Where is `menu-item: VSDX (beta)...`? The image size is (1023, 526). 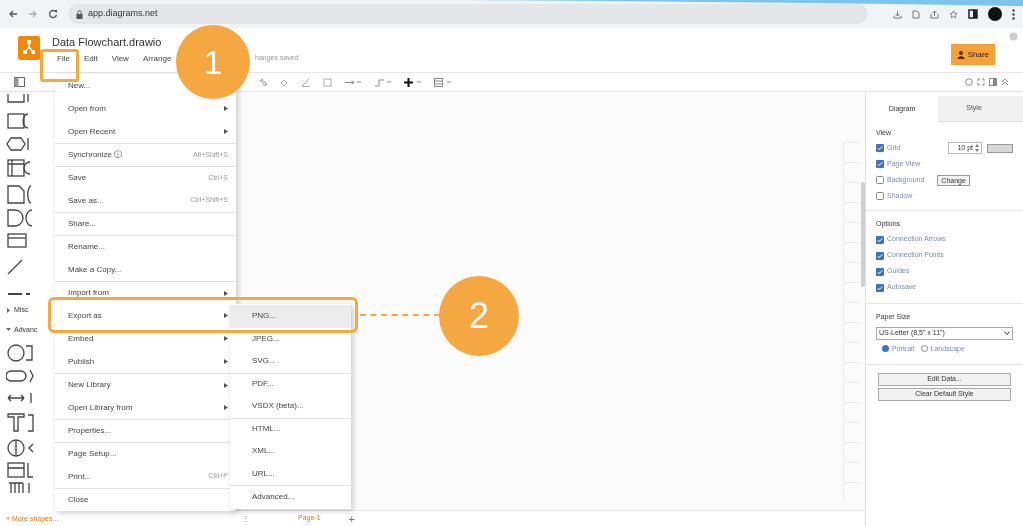
menu-item: VSDX (beta)... is located at coordinates (290, 406).